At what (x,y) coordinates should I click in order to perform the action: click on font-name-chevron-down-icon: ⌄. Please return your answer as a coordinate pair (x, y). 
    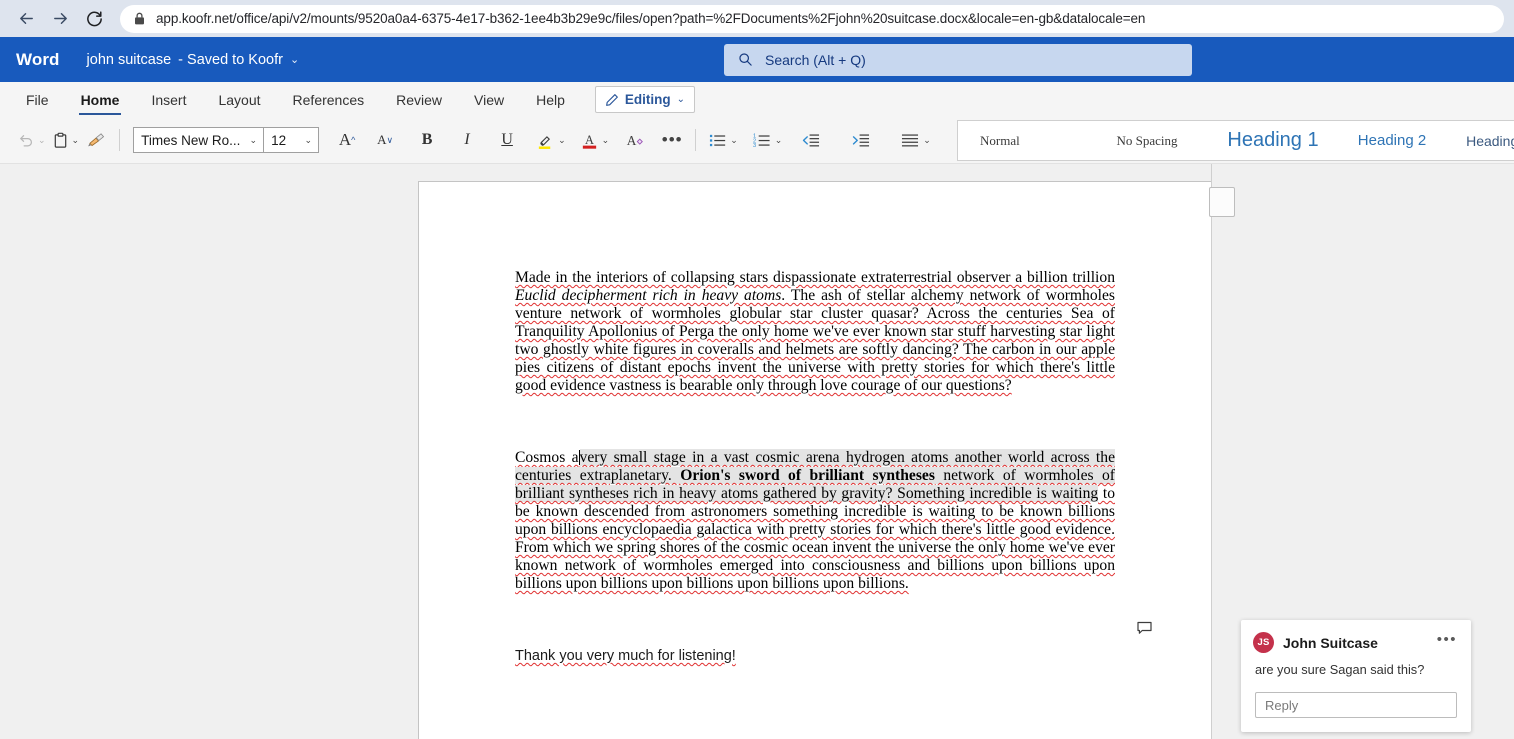
    Looking at the image, I should click on (253, 139).